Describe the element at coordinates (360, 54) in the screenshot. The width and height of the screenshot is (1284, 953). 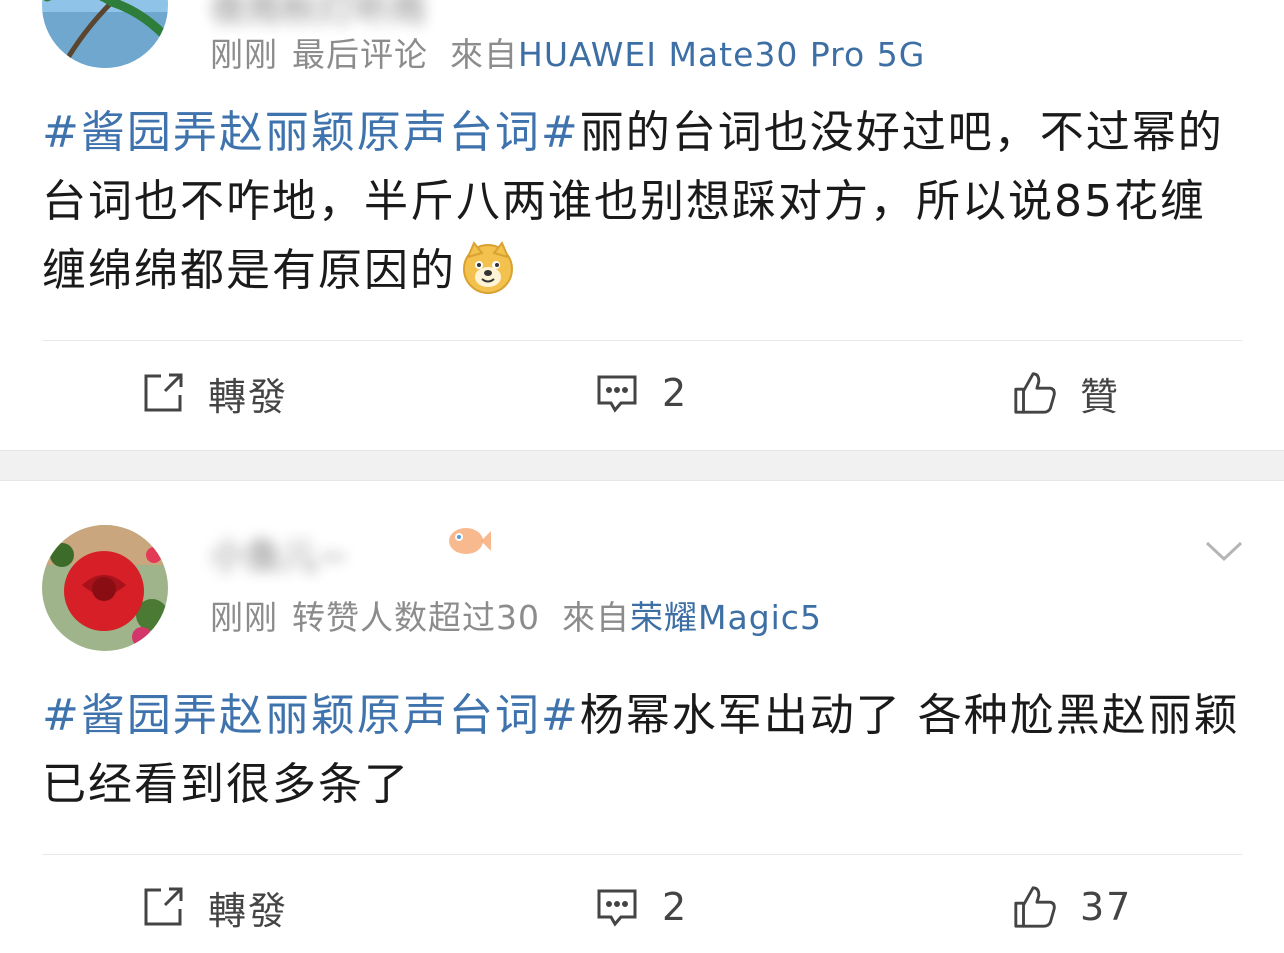
I see `comment-tag: 最后评论` at that location.